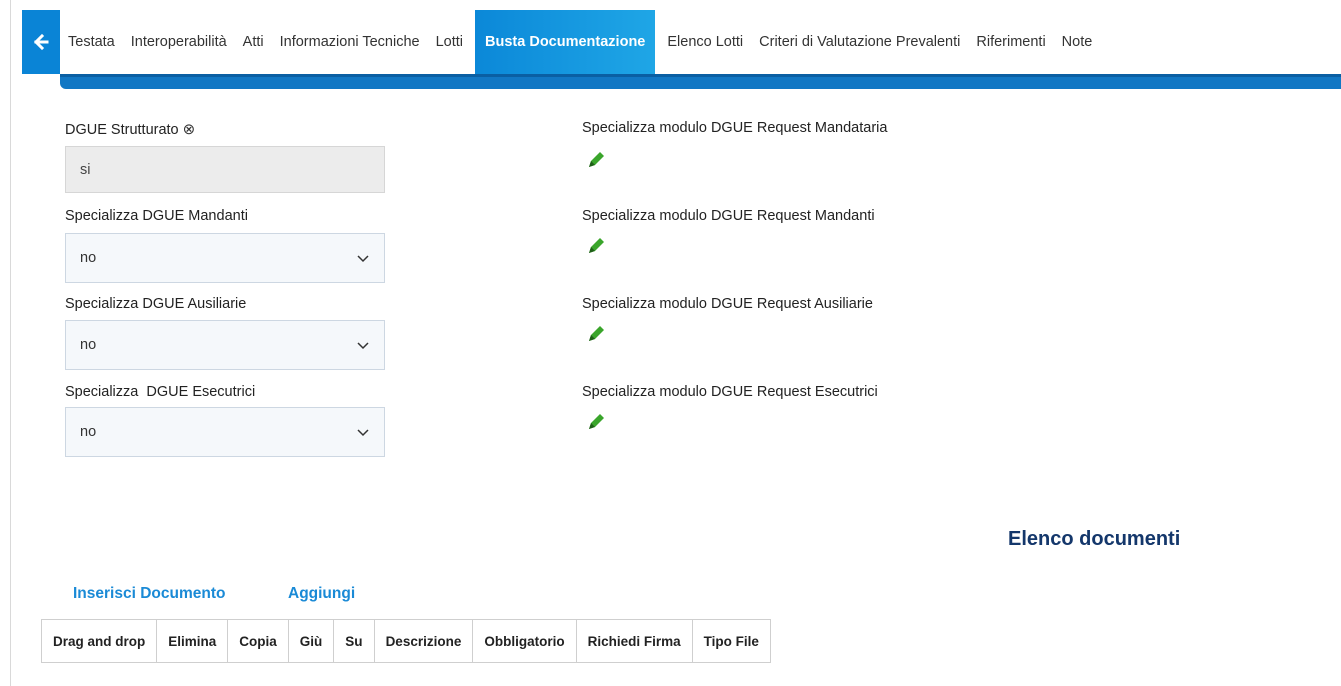 The height and width of the screenshot is (686, 1341). What do you see at coordinates (225, 169) in the screenshot?
I see `dgue-strutturato-field: si` at bounding box center [225, 169].